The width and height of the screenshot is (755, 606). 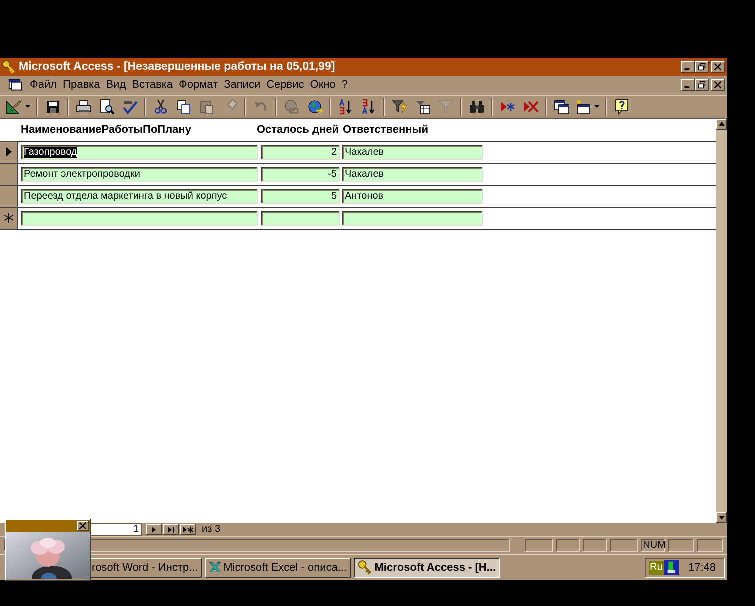 What do you see at coordinates (116, 85) in the screenshot?
I see `menu-item: Вид` at bounding box center [116, 85].